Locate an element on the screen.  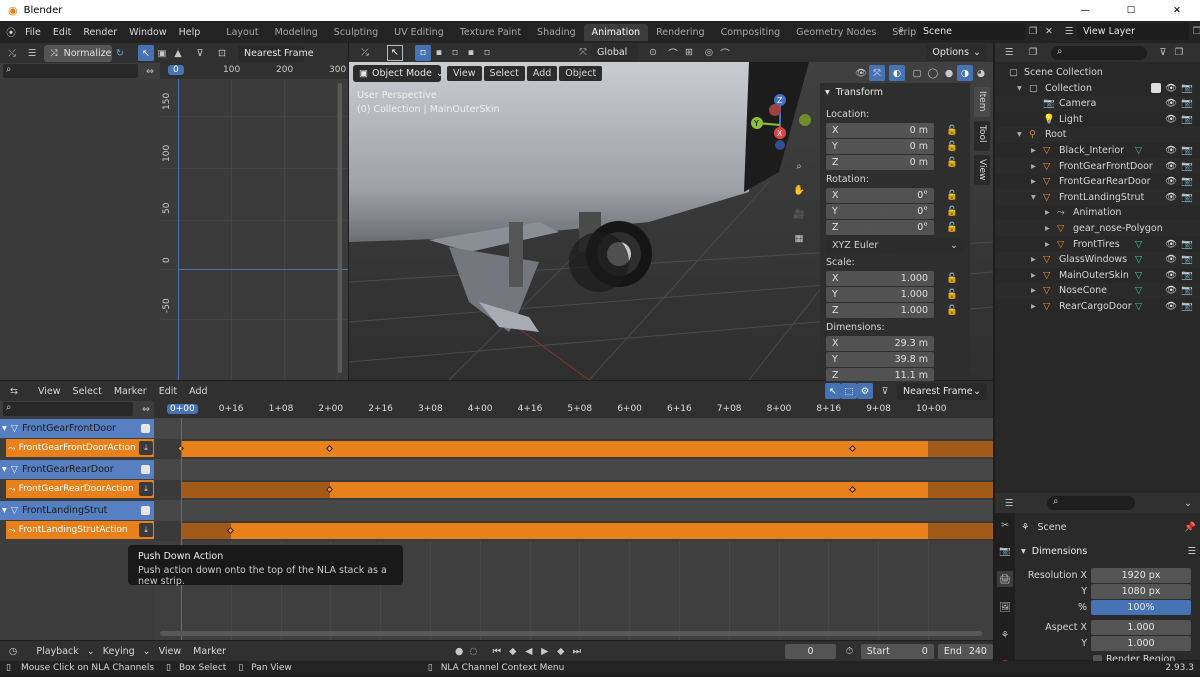
snap-icon: ⌒ is located at coordinates (673, 53).